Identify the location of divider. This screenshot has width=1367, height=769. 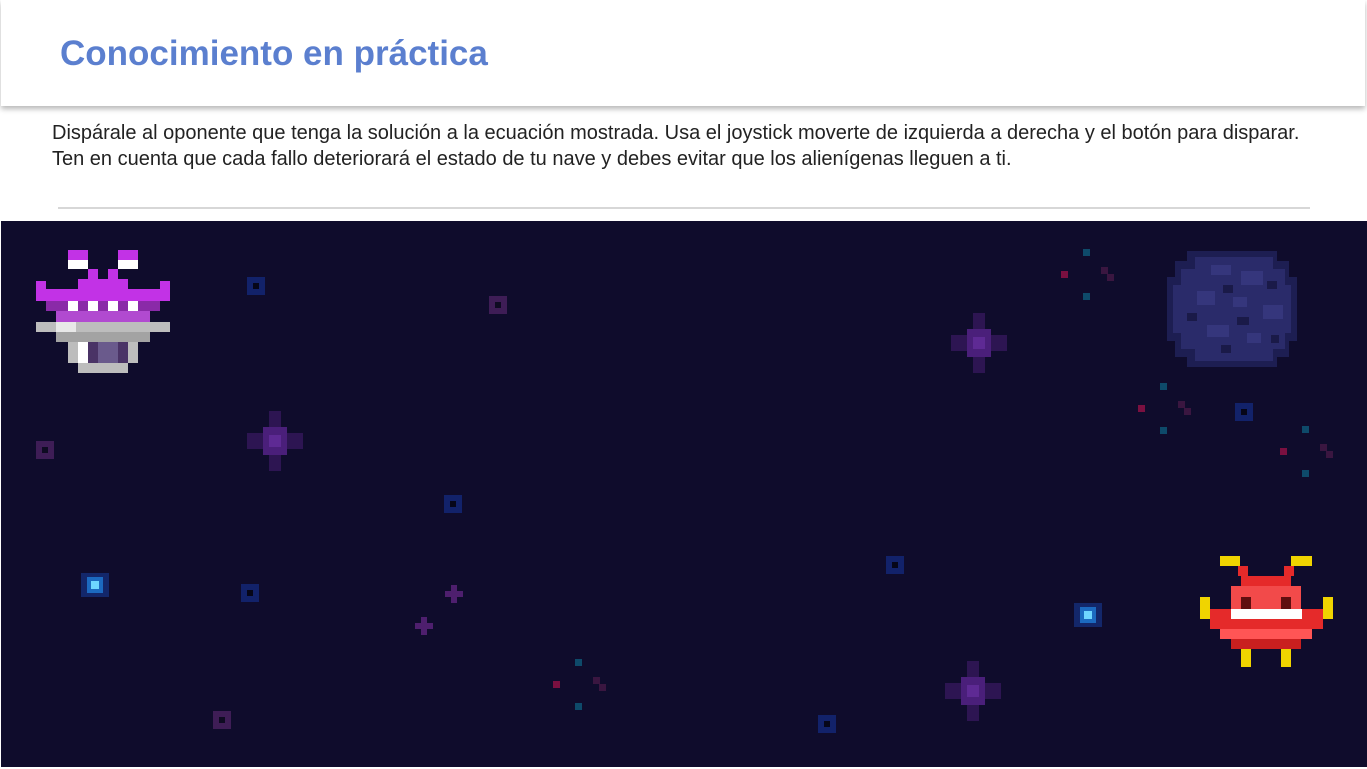
(684, 208).